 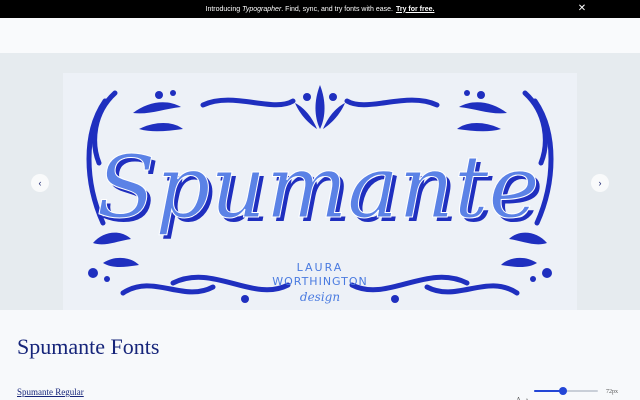 What do you see at coordinates (320, 35) in the screenshot?
I see `header-area` at bounding box center [320, 35].